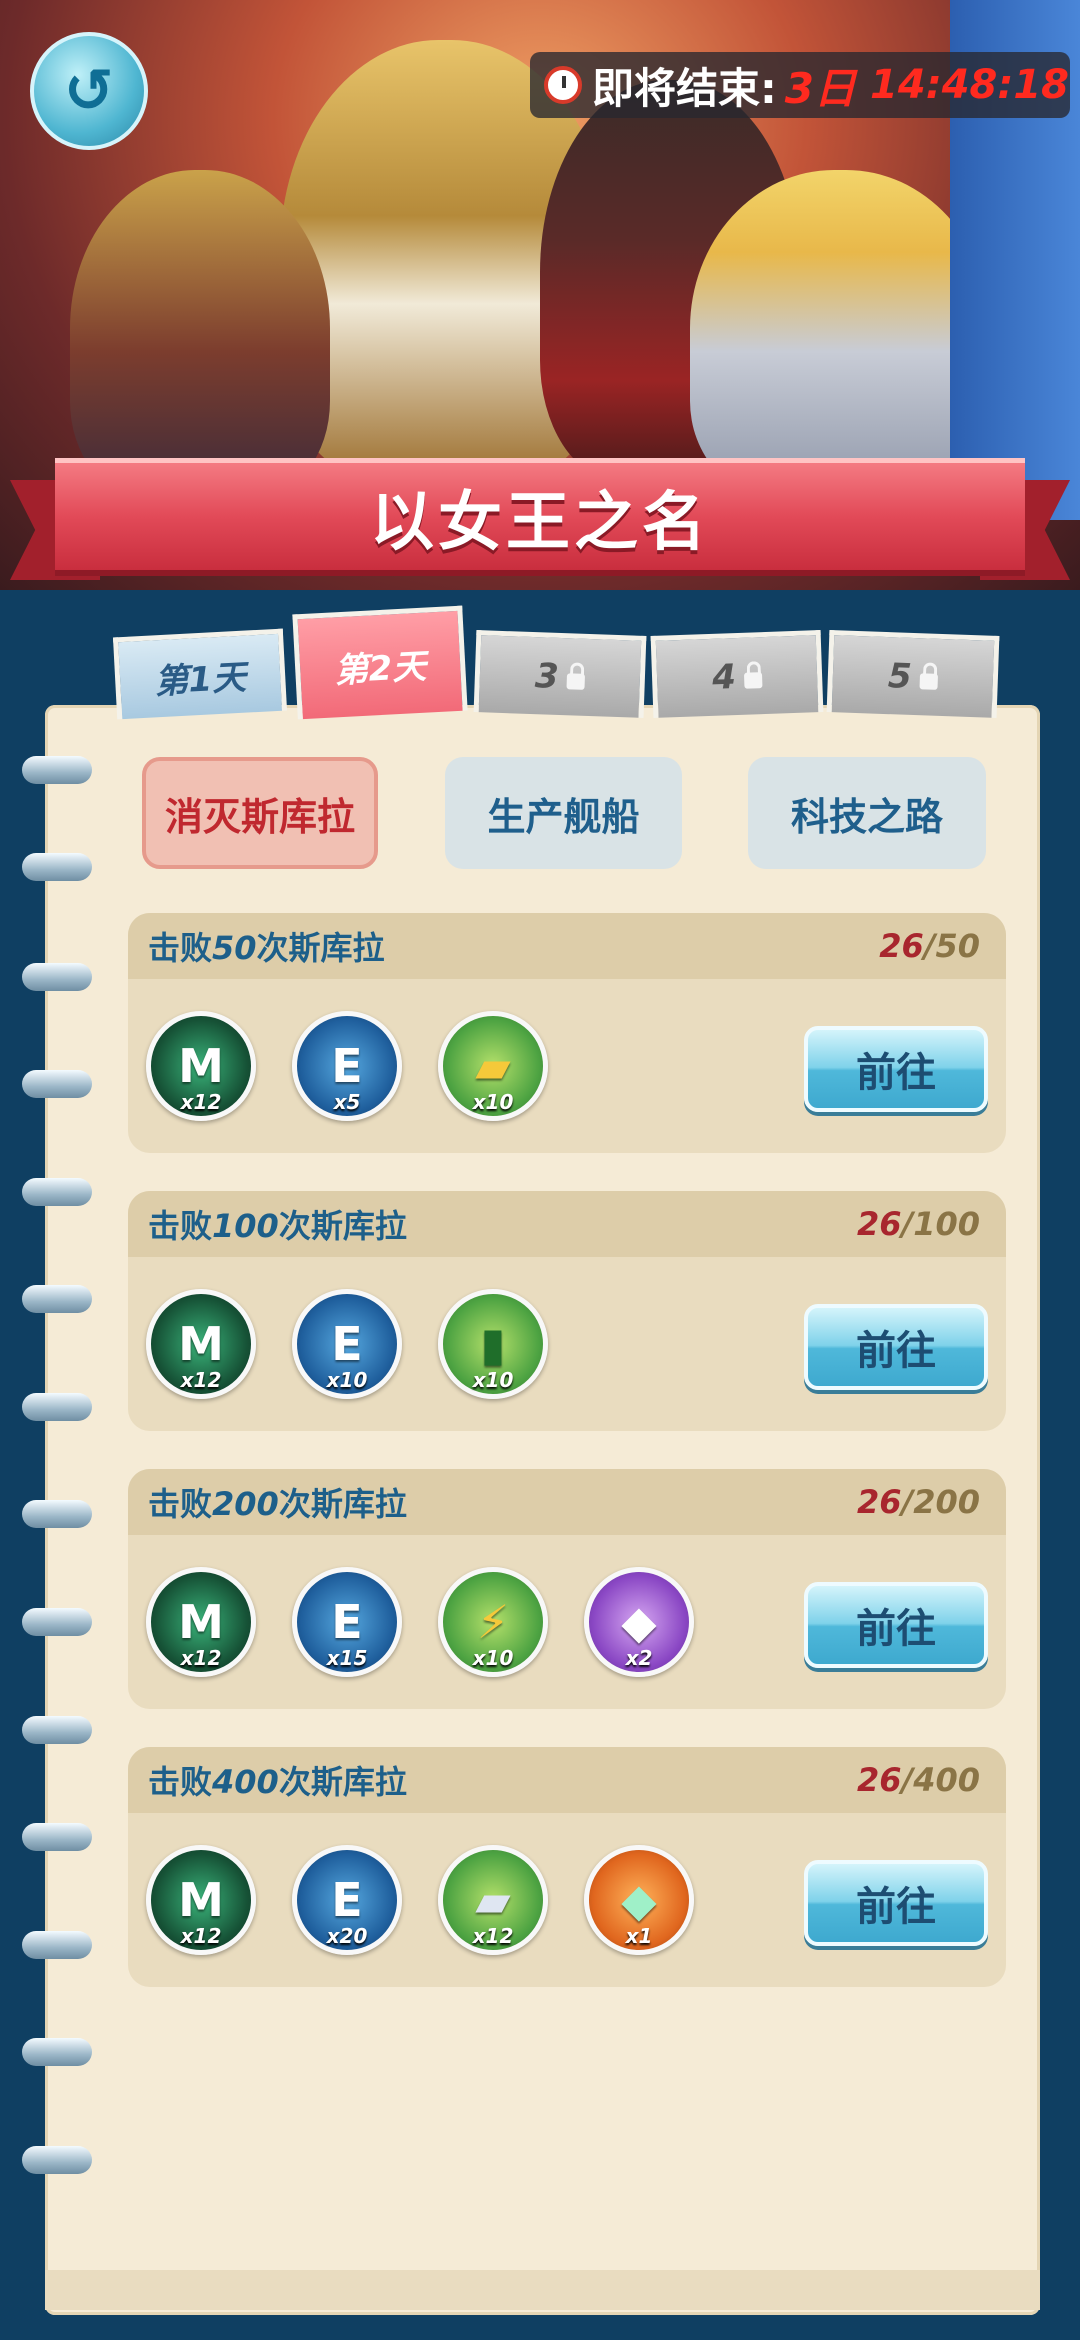 This screenshot has height=2340, width=1080. I want to click on reward-list: Mx12 Ex20 ▰ x12 ◆ x1, so click(420, 1900).